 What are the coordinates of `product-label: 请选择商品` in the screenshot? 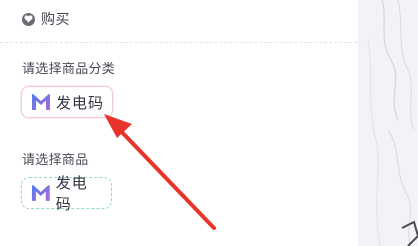 It's located at (55, 160).